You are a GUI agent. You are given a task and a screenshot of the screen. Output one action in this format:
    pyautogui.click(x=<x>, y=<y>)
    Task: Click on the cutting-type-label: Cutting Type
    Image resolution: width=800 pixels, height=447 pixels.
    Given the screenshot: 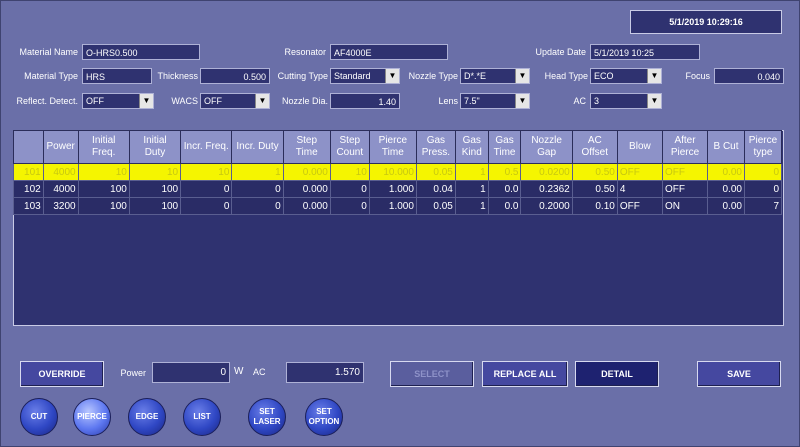 What is the action you would take?
    pyautogui.click(x=302, y=76)
    